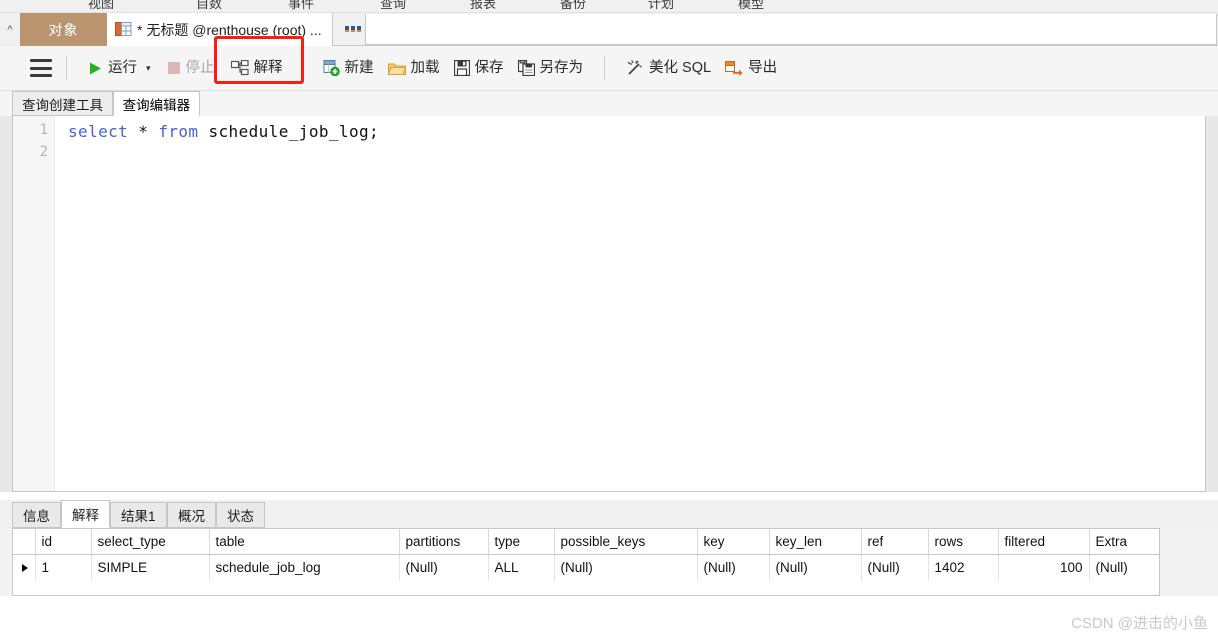  What do you see at coordinates (963, 567) in the screenshot?
I see `cell-rows: 1402` at bounding box center [963, 567].